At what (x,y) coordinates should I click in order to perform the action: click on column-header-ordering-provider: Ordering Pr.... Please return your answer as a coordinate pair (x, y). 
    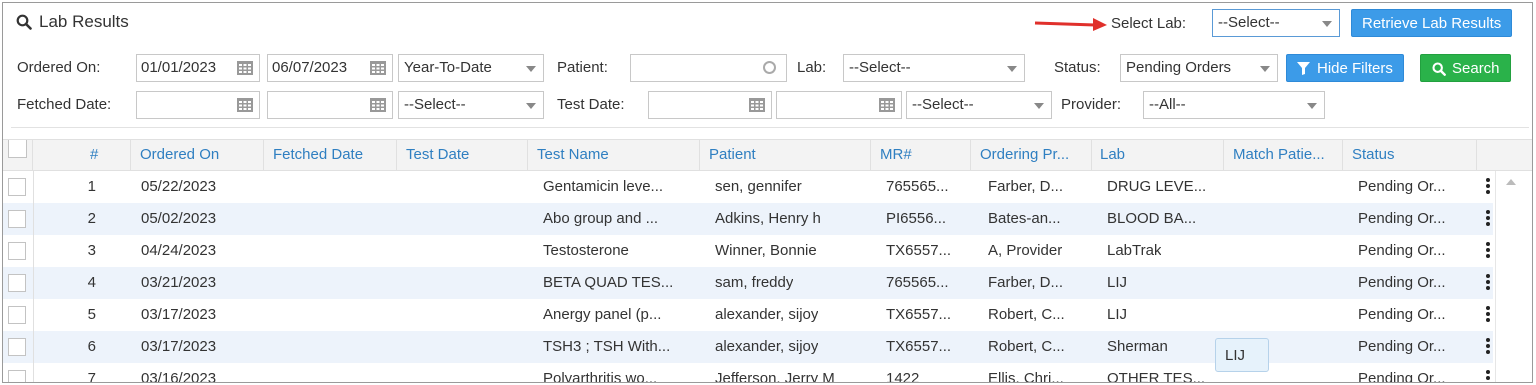
    Looking at the image, I should click on (1031, 155).